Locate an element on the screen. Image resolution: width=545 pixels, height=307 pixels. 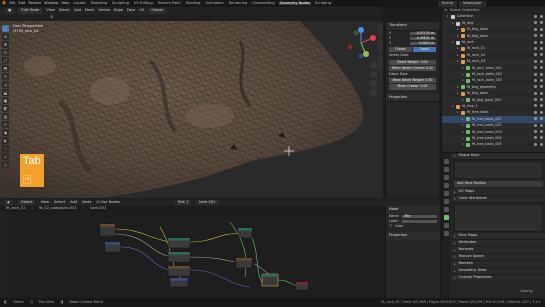
cursor-tool-icon: ⊕ is located at coordinates (5, 36).